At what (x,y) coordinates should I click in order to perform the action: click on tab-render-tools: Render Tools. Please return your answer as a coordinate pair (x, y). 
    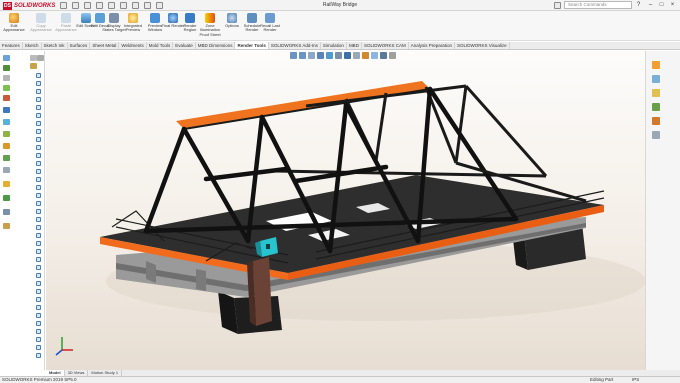
    Looking at the image, I should click on (252, 45).